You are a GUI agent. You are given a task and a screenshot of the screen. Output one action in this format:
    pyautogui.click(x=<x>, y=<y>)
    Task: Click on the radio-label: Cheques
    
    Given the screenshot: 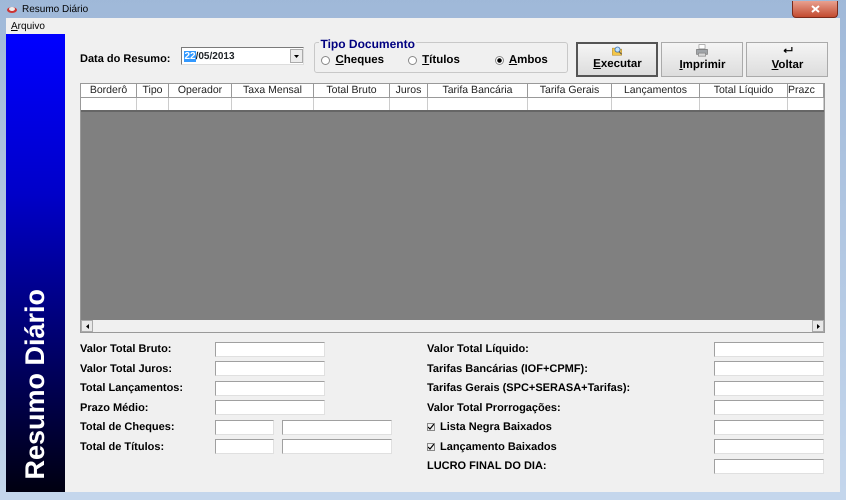 What is the action you would take?
    pyautogui.click(x=359, y=61)
    